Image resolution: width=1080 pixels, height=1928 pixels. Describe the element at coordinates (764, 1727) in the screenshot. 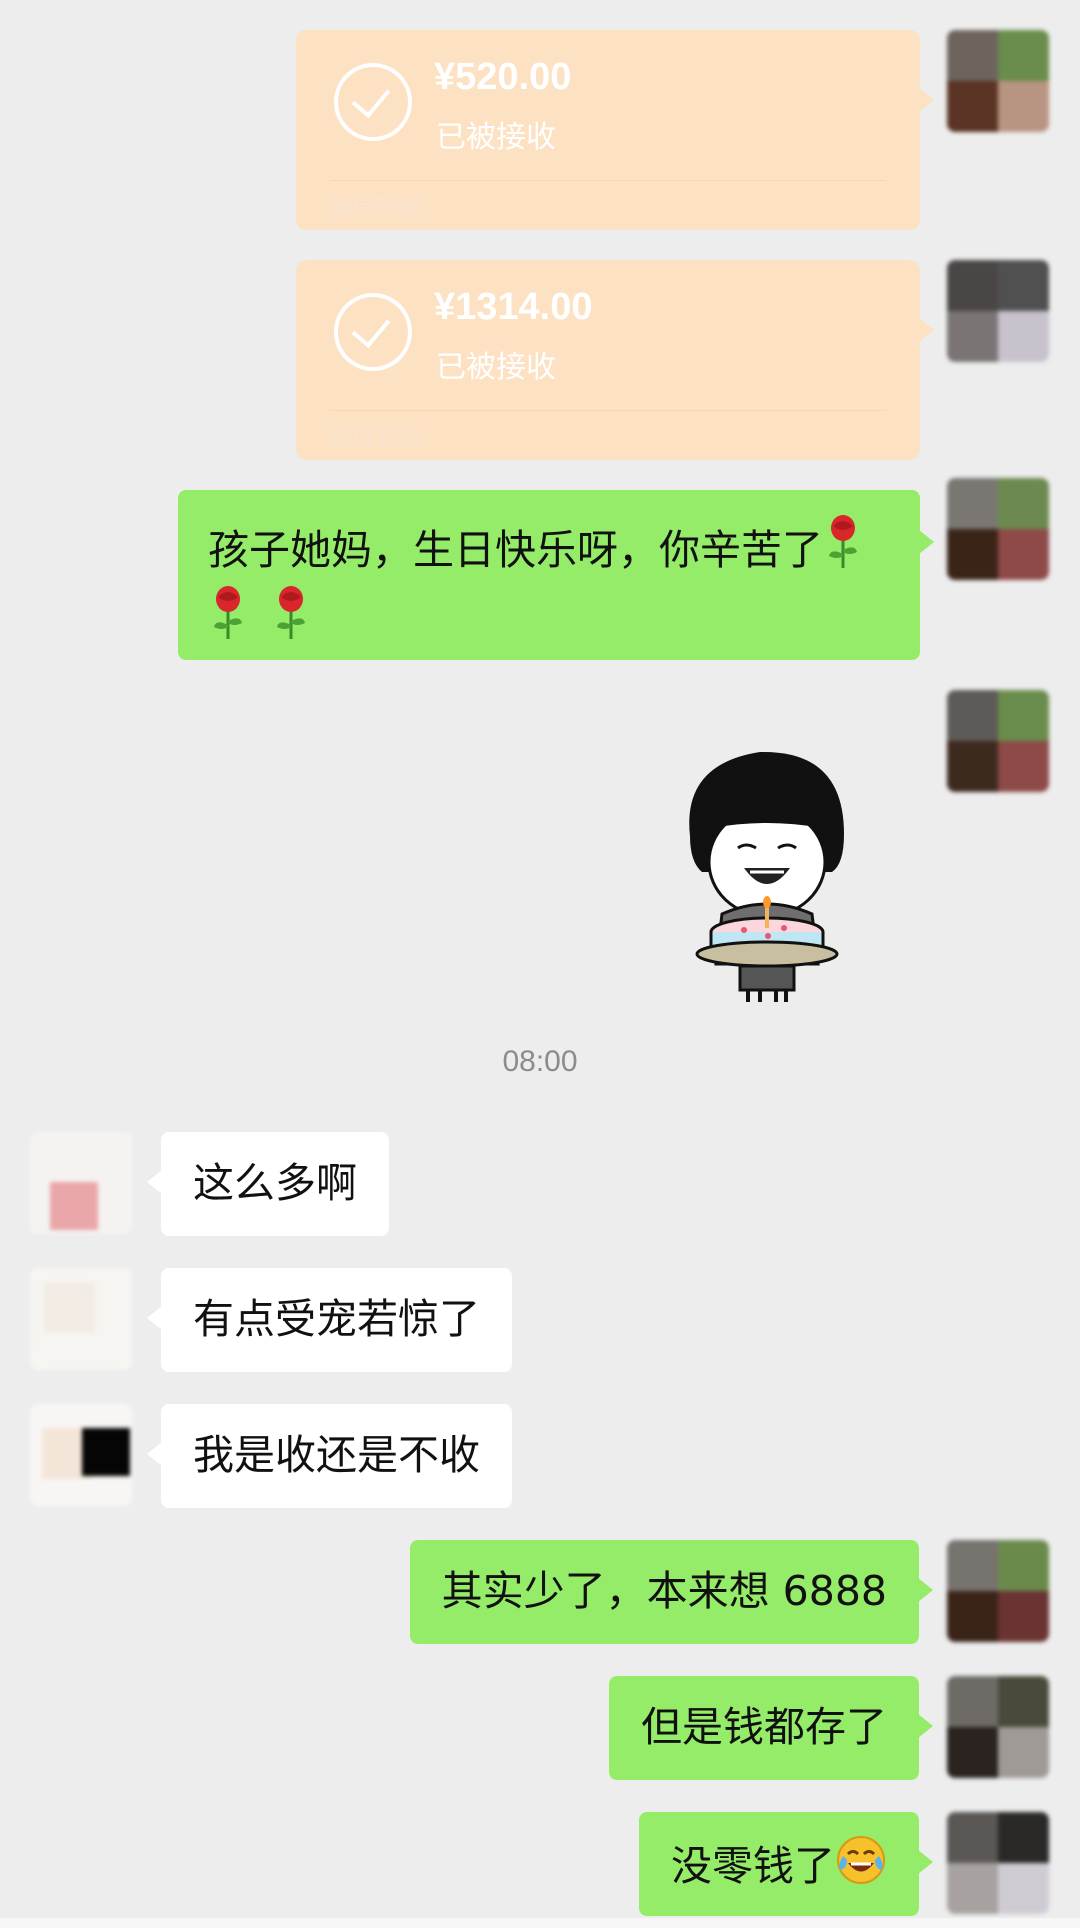

I see `message-text: 但是钱都存了` at that location.